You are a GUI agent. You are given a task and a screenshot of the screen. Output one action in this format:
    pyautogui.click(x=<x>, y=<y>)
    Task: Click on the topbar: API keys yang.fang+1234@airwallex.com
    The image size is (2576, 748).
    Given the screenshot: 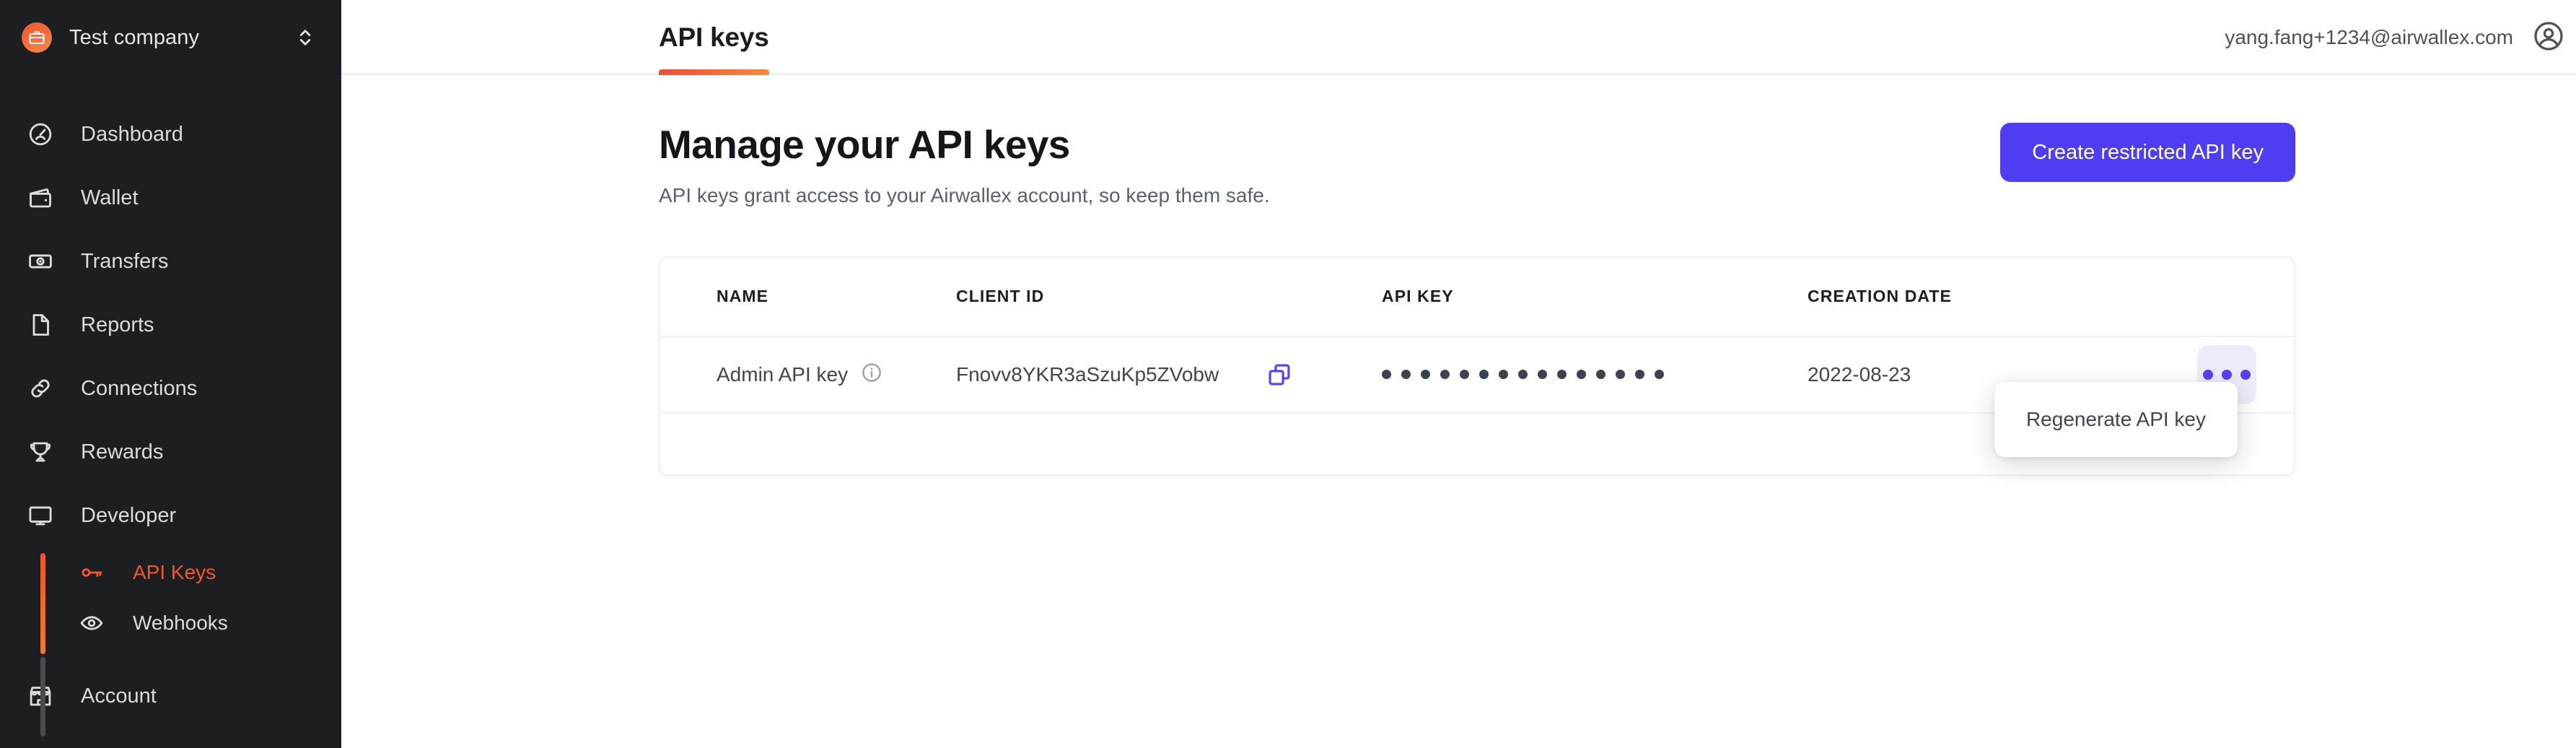 What is the action you would take?
    pyautogui.click(x=1458, y=37)
    